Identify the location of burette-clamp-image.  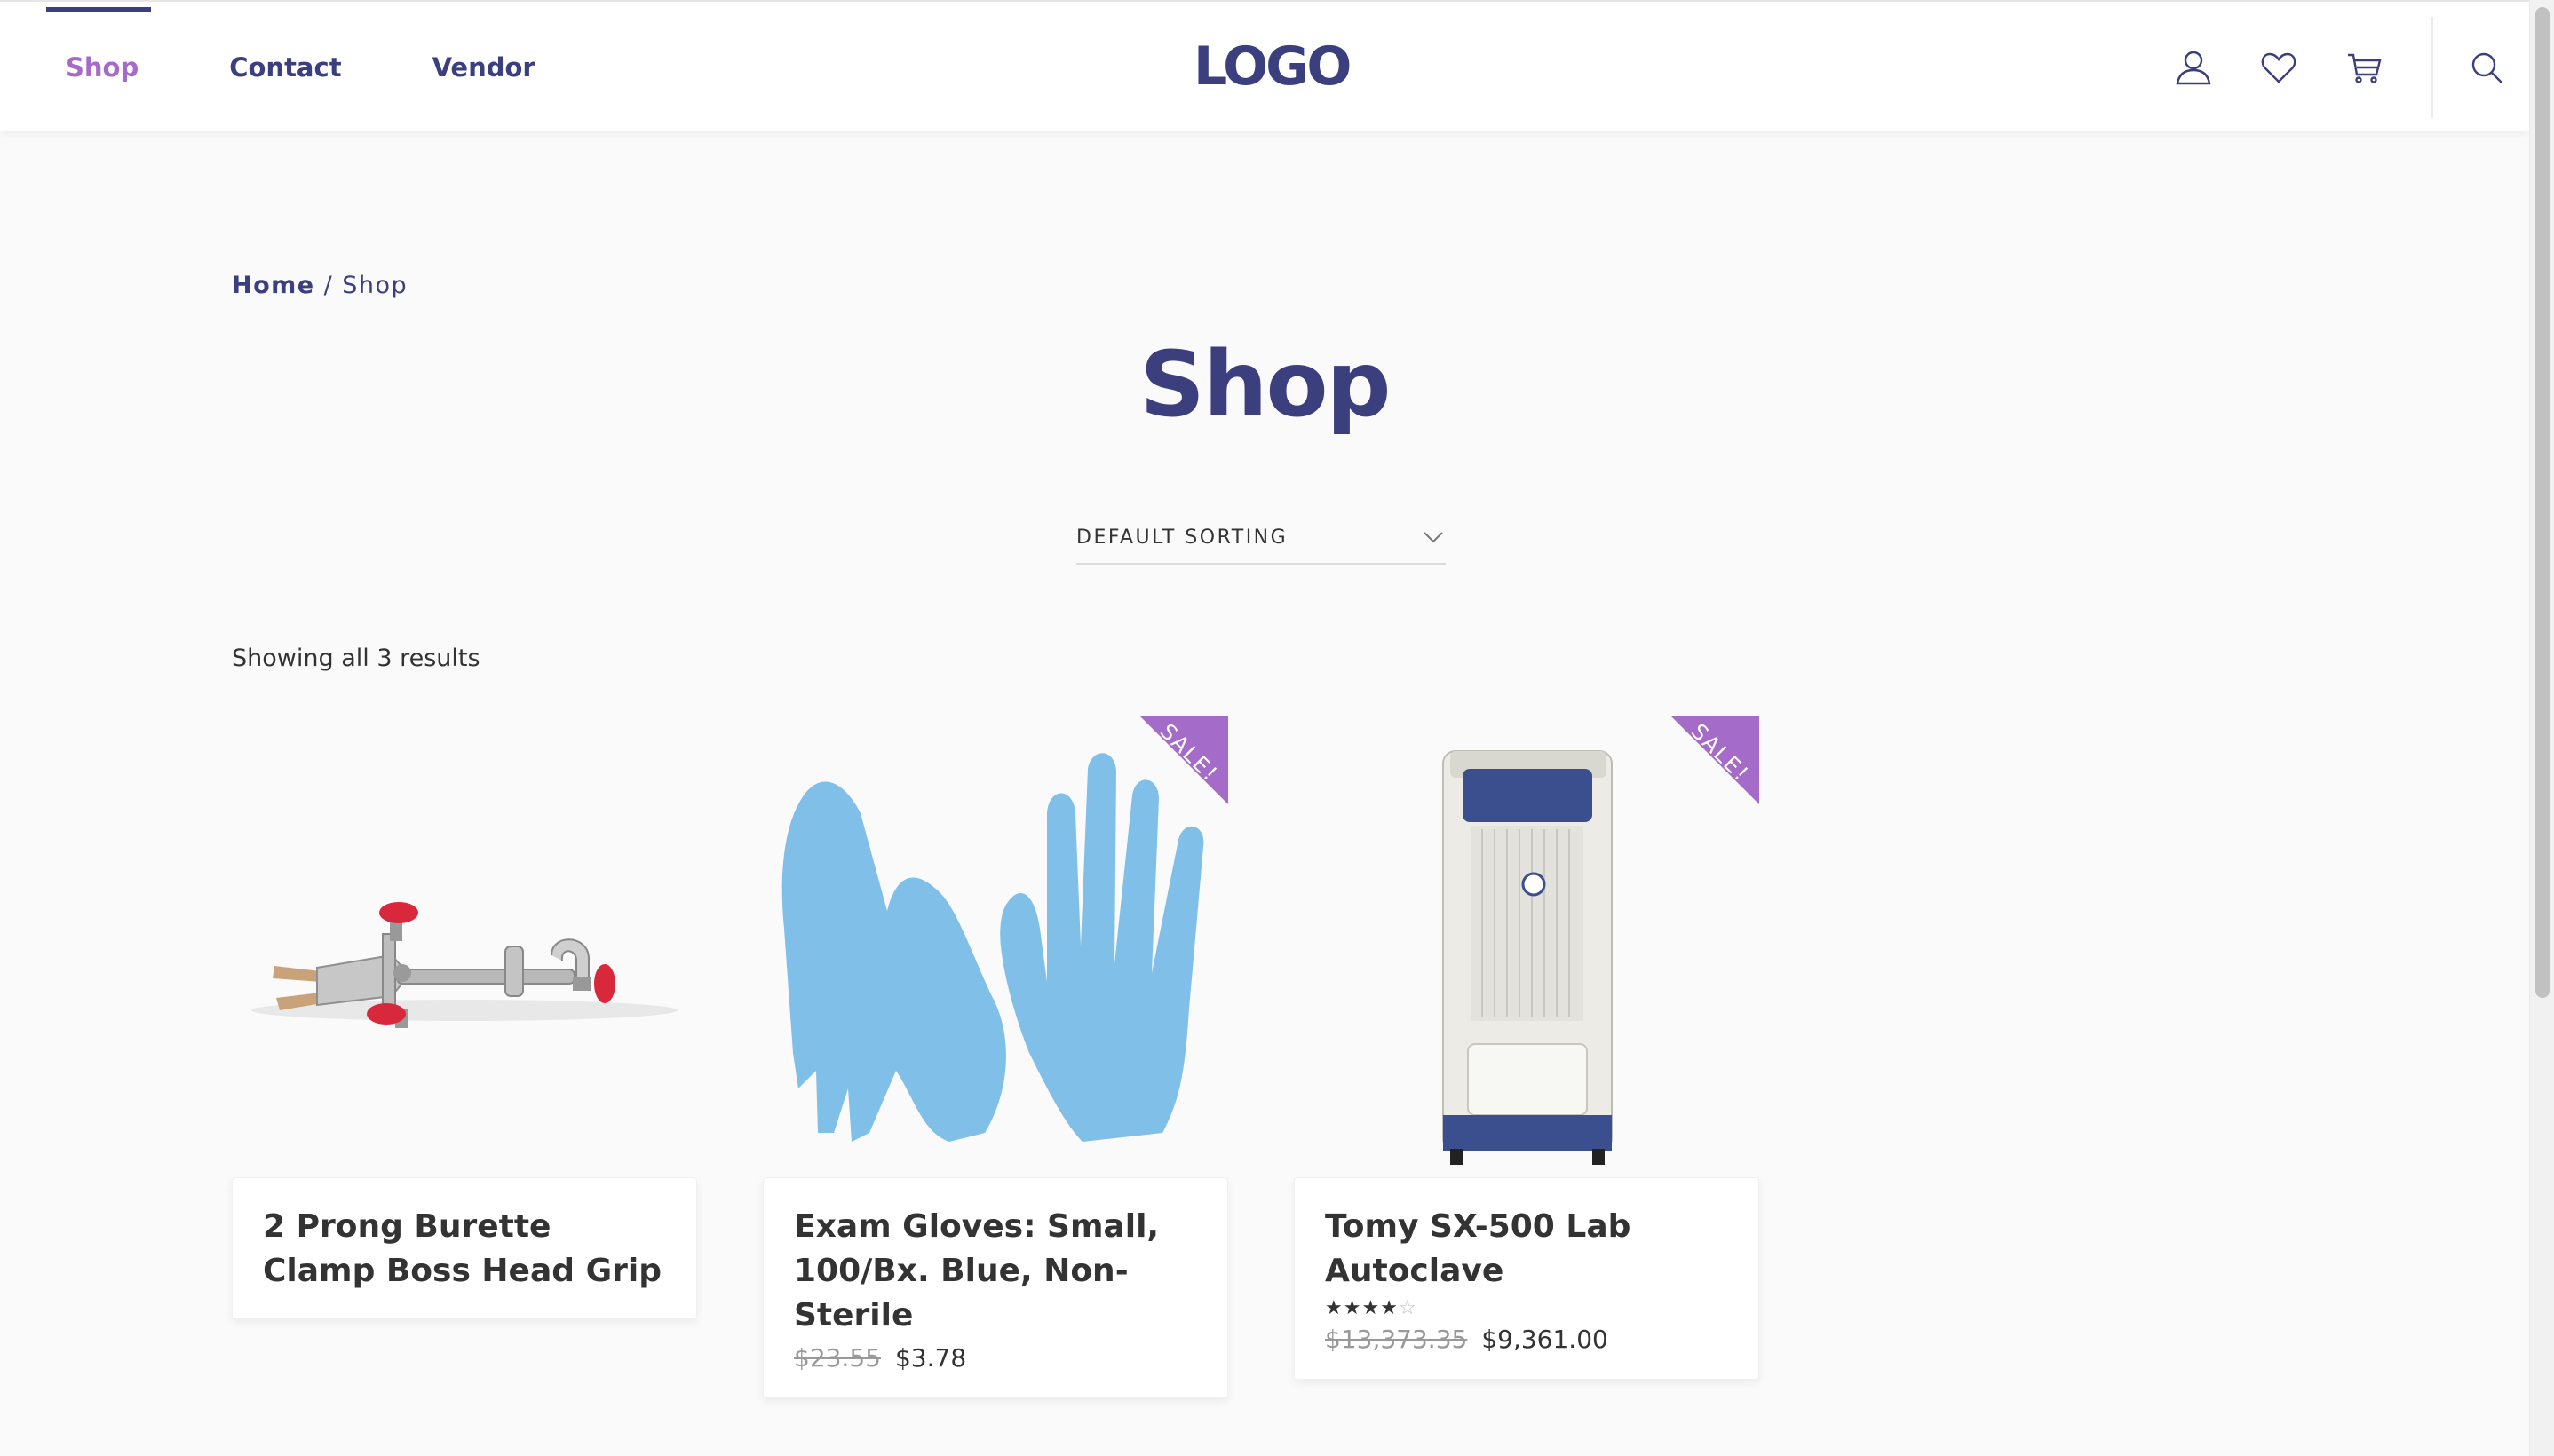
(464, 965).